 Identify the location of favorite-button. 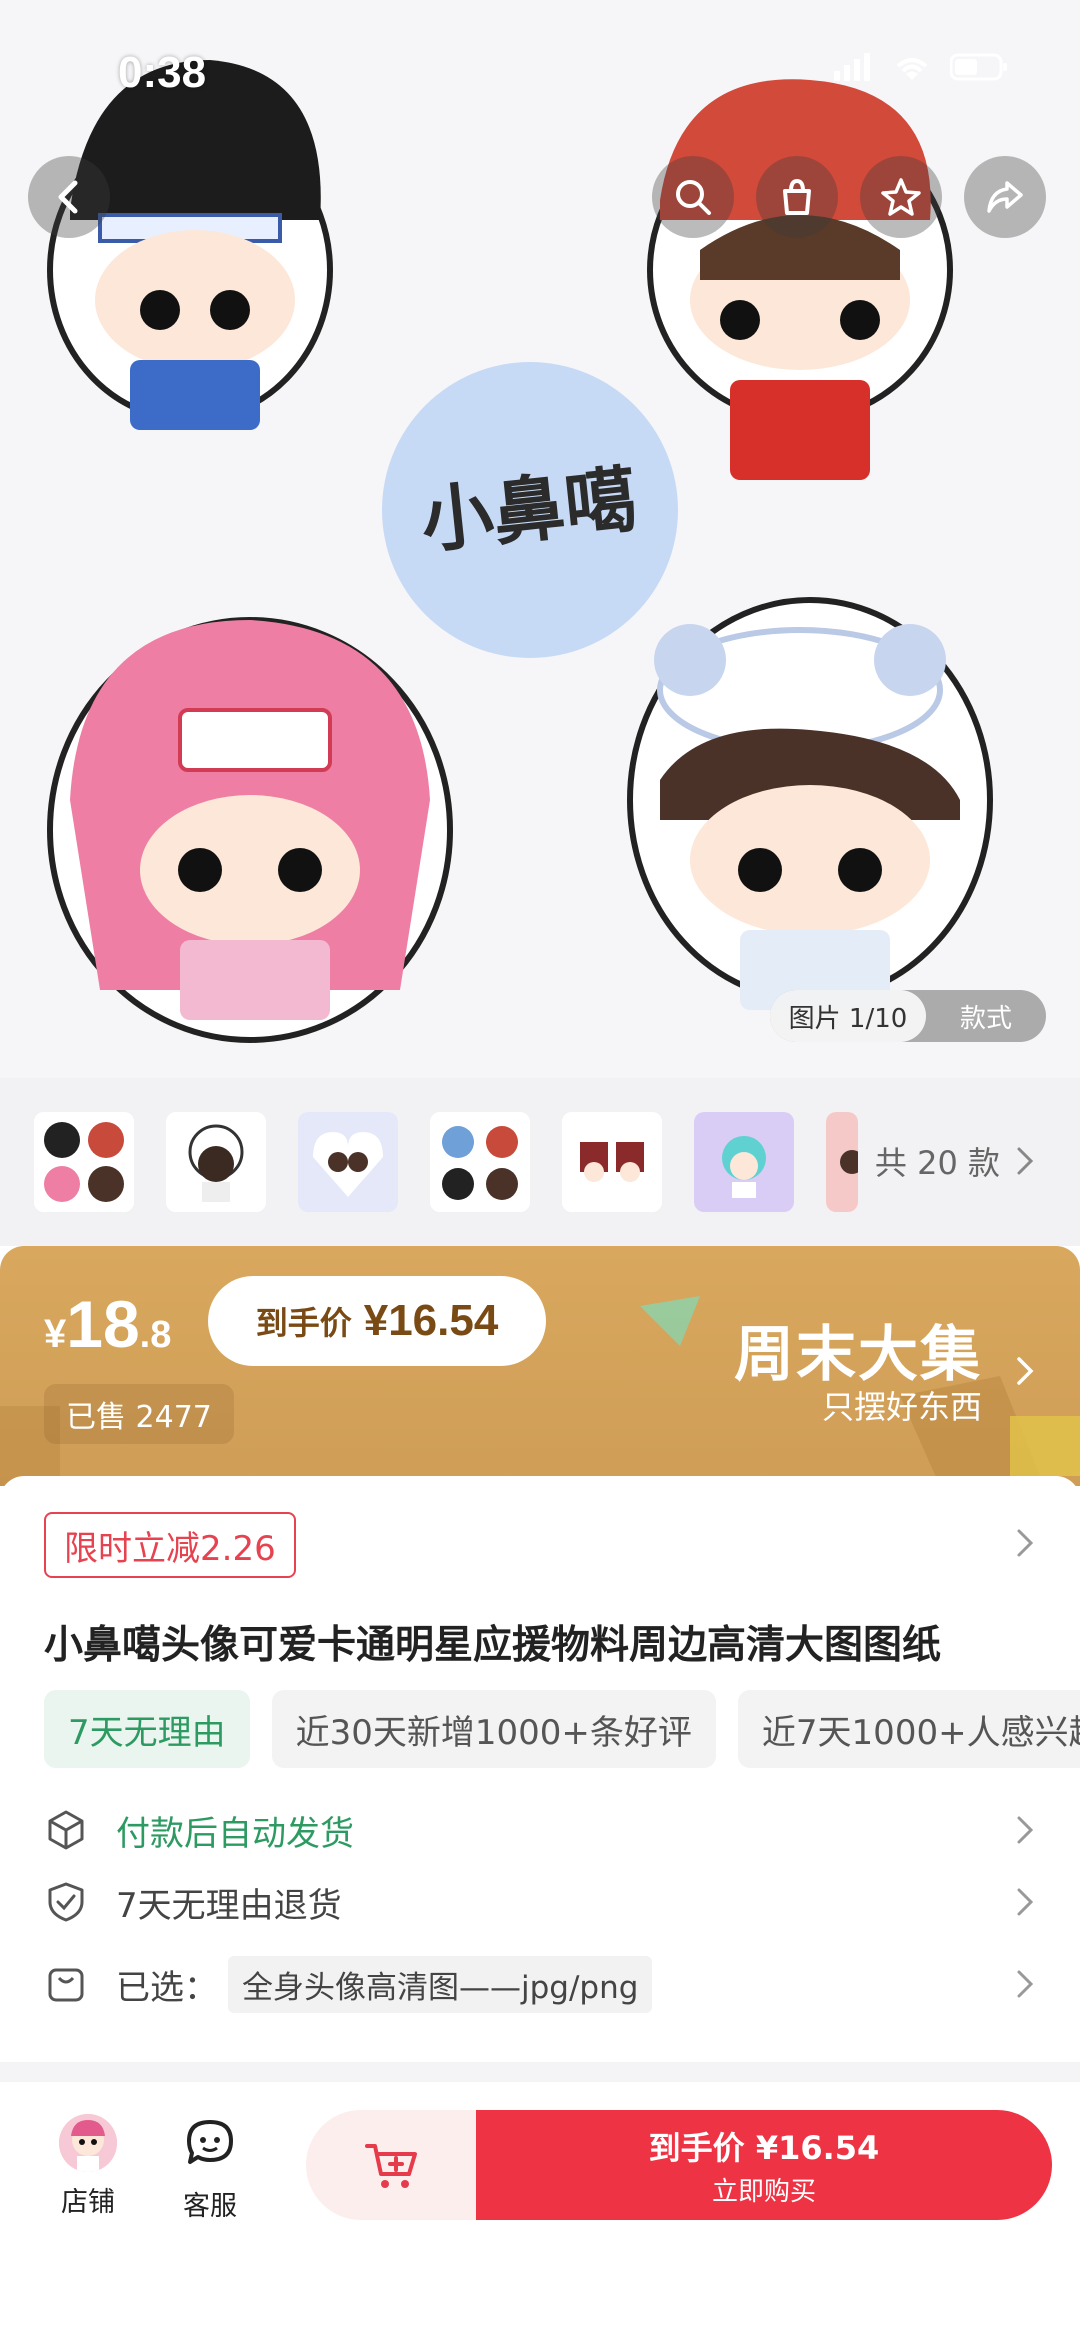
(901, 197).